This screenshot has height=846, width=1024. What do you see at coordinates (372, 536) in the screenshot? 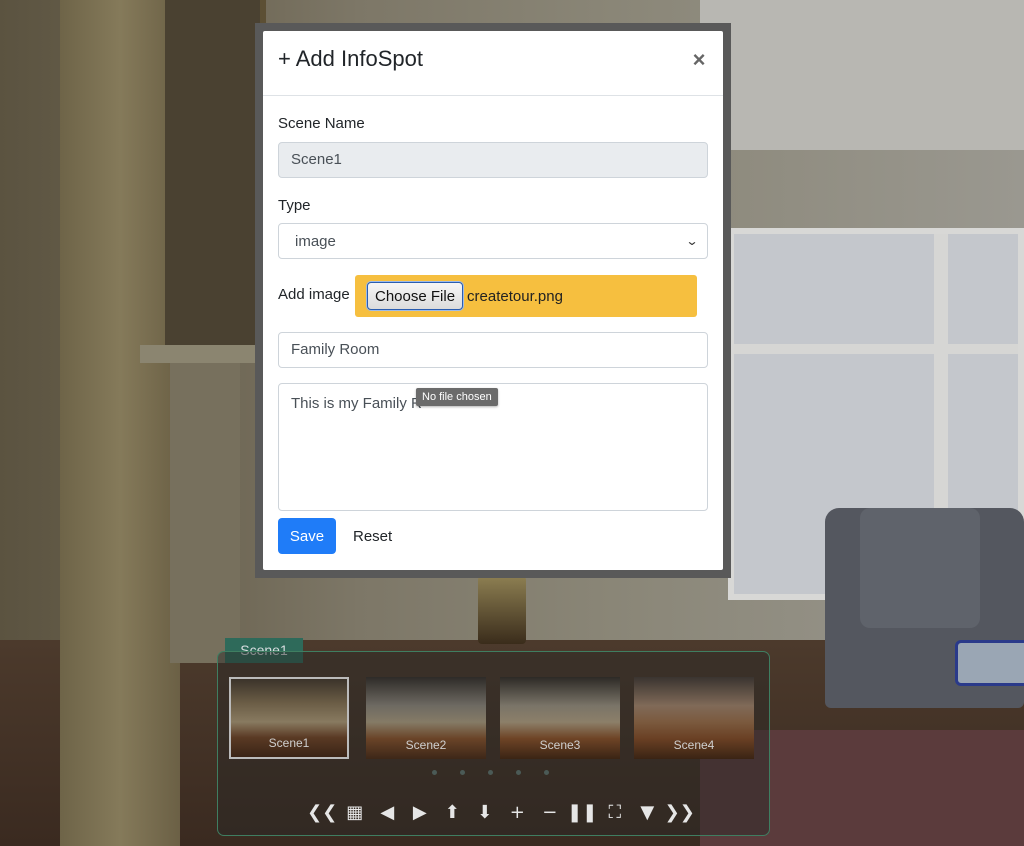
I see `reset-button: Reset` at bounding box center [372, 536].